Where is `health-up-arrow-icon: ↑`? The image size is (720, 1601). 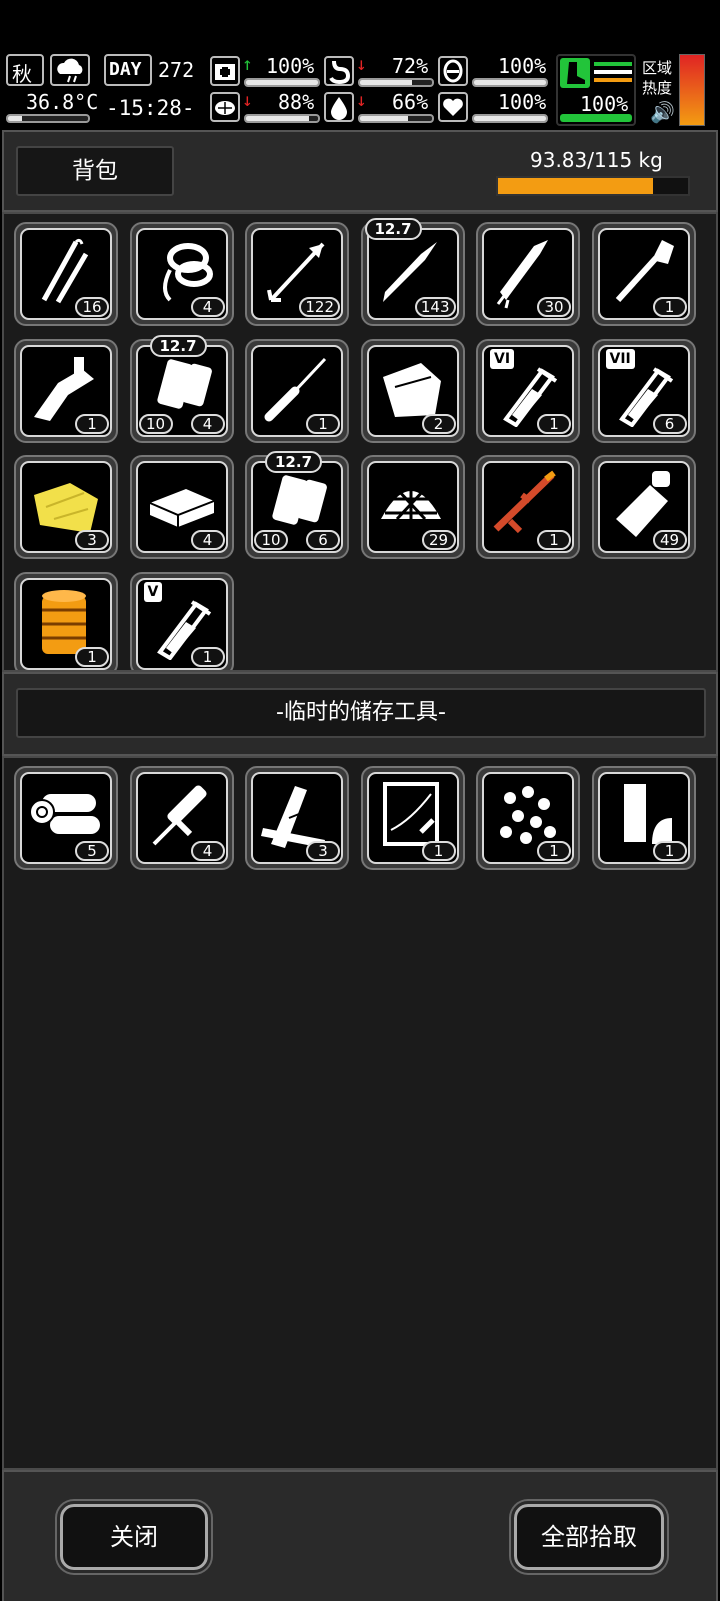 health-up-arrow-icon: ↑ is located at coordinates (247, 64).